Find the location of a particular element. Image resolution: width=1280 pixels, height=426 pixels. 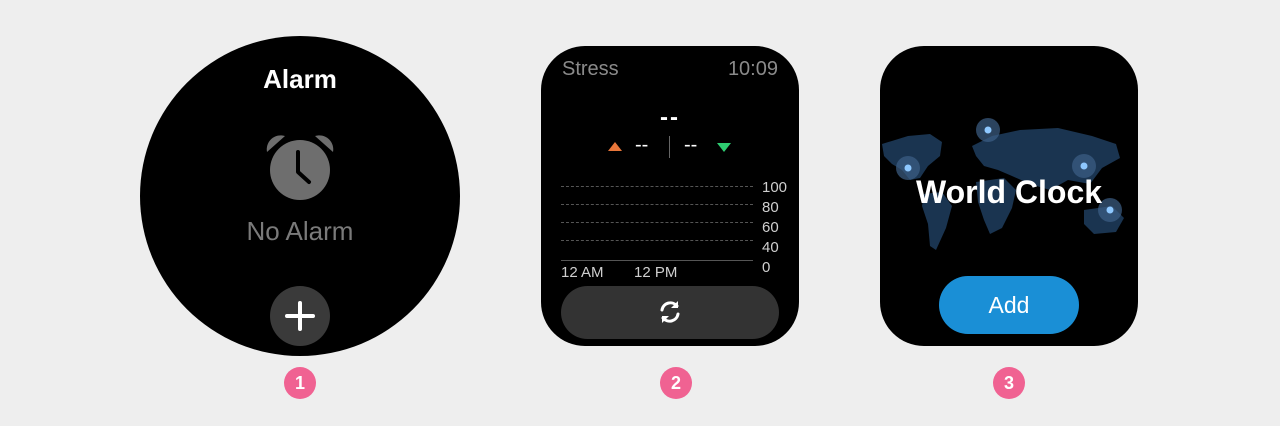

stress-low-value: -- is located at coordinates (642, 145).